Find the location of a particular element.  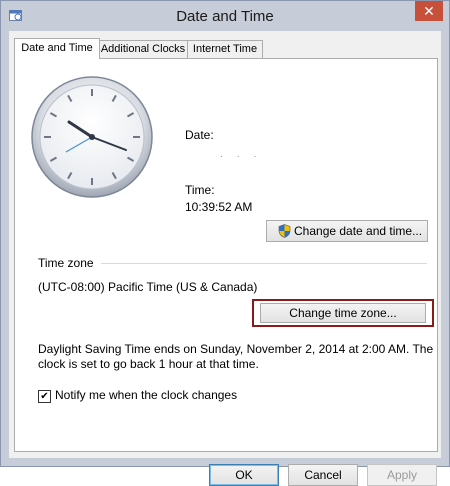

tab-additional-clocks: Additional Clocks is located at coordinates (143, 49).